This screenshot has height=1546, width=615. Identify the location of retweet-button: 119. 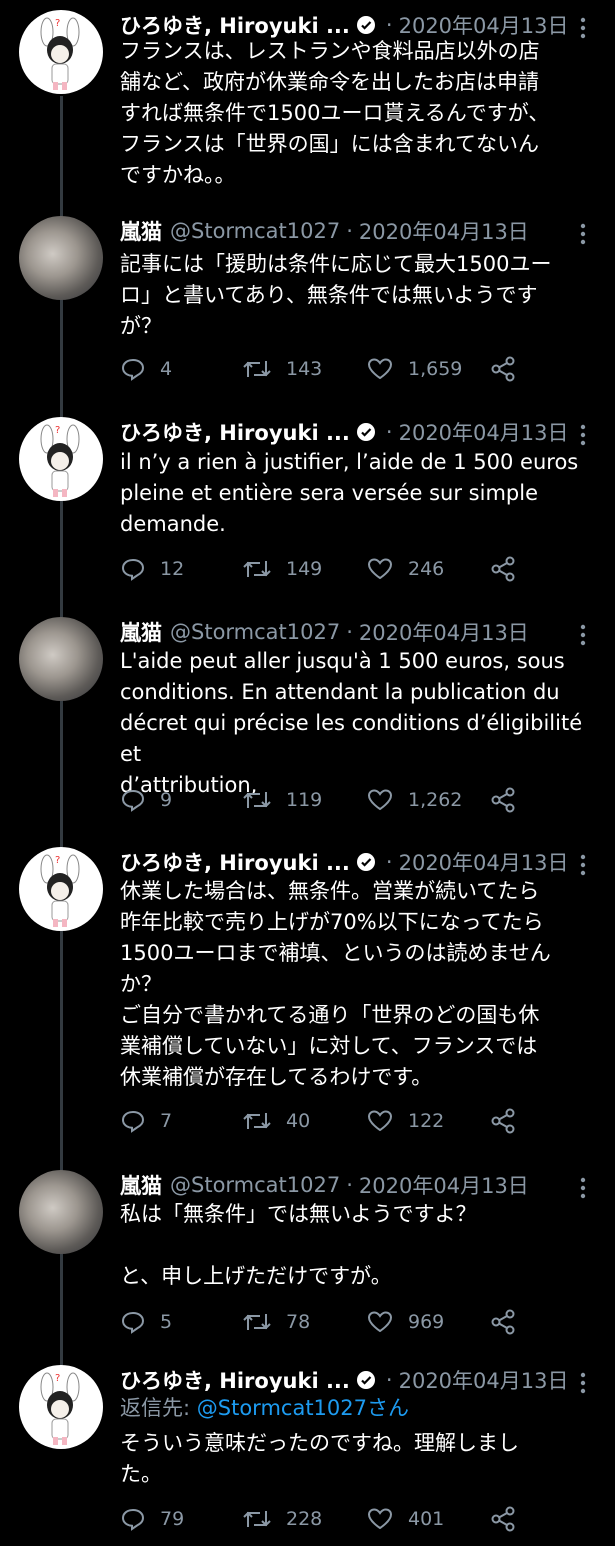
(282, 800).